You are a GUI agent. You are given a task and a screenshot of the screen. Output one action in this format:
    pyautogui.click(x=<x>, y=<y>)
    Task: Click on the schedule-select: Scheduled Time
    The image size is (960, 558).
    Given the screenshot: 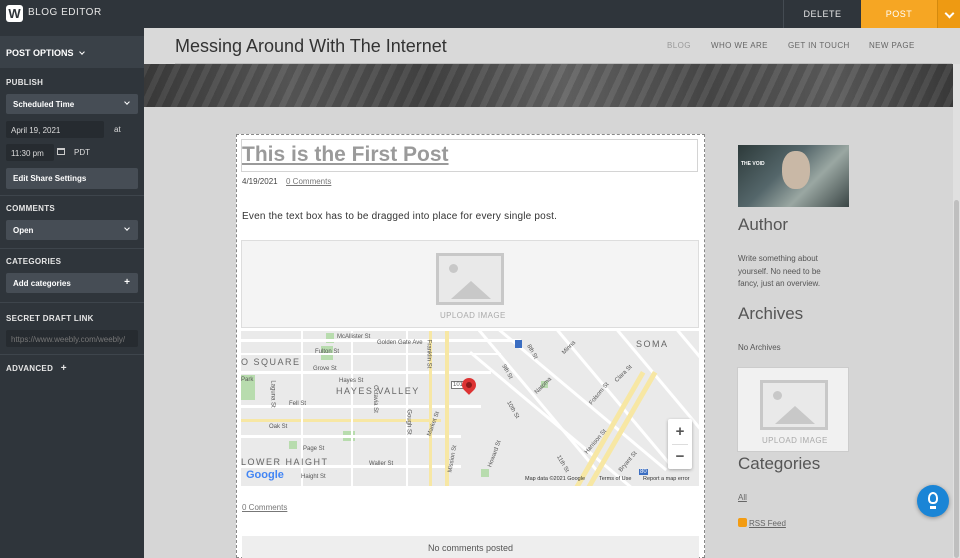 What is the action you would take?
    pyautogui.click(x=72, y=104)
    